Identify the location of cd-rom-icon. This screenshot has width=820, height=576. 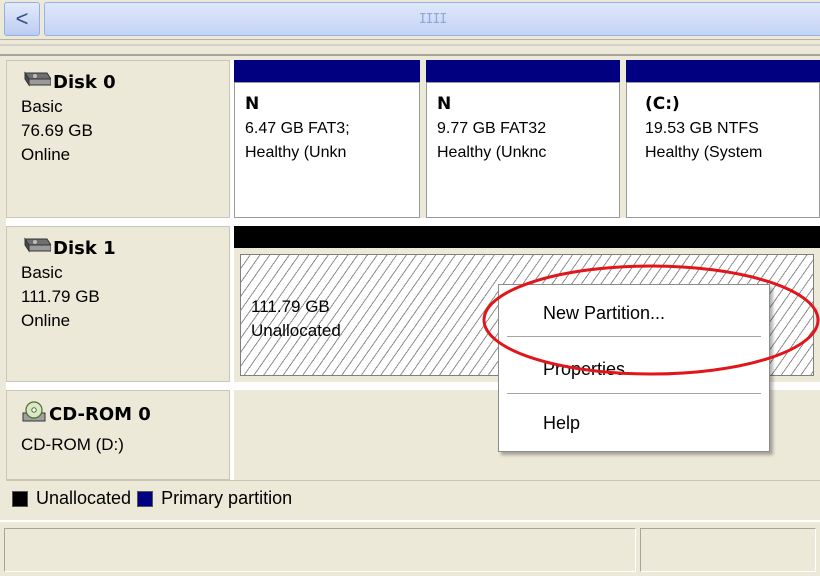
(34, 415).